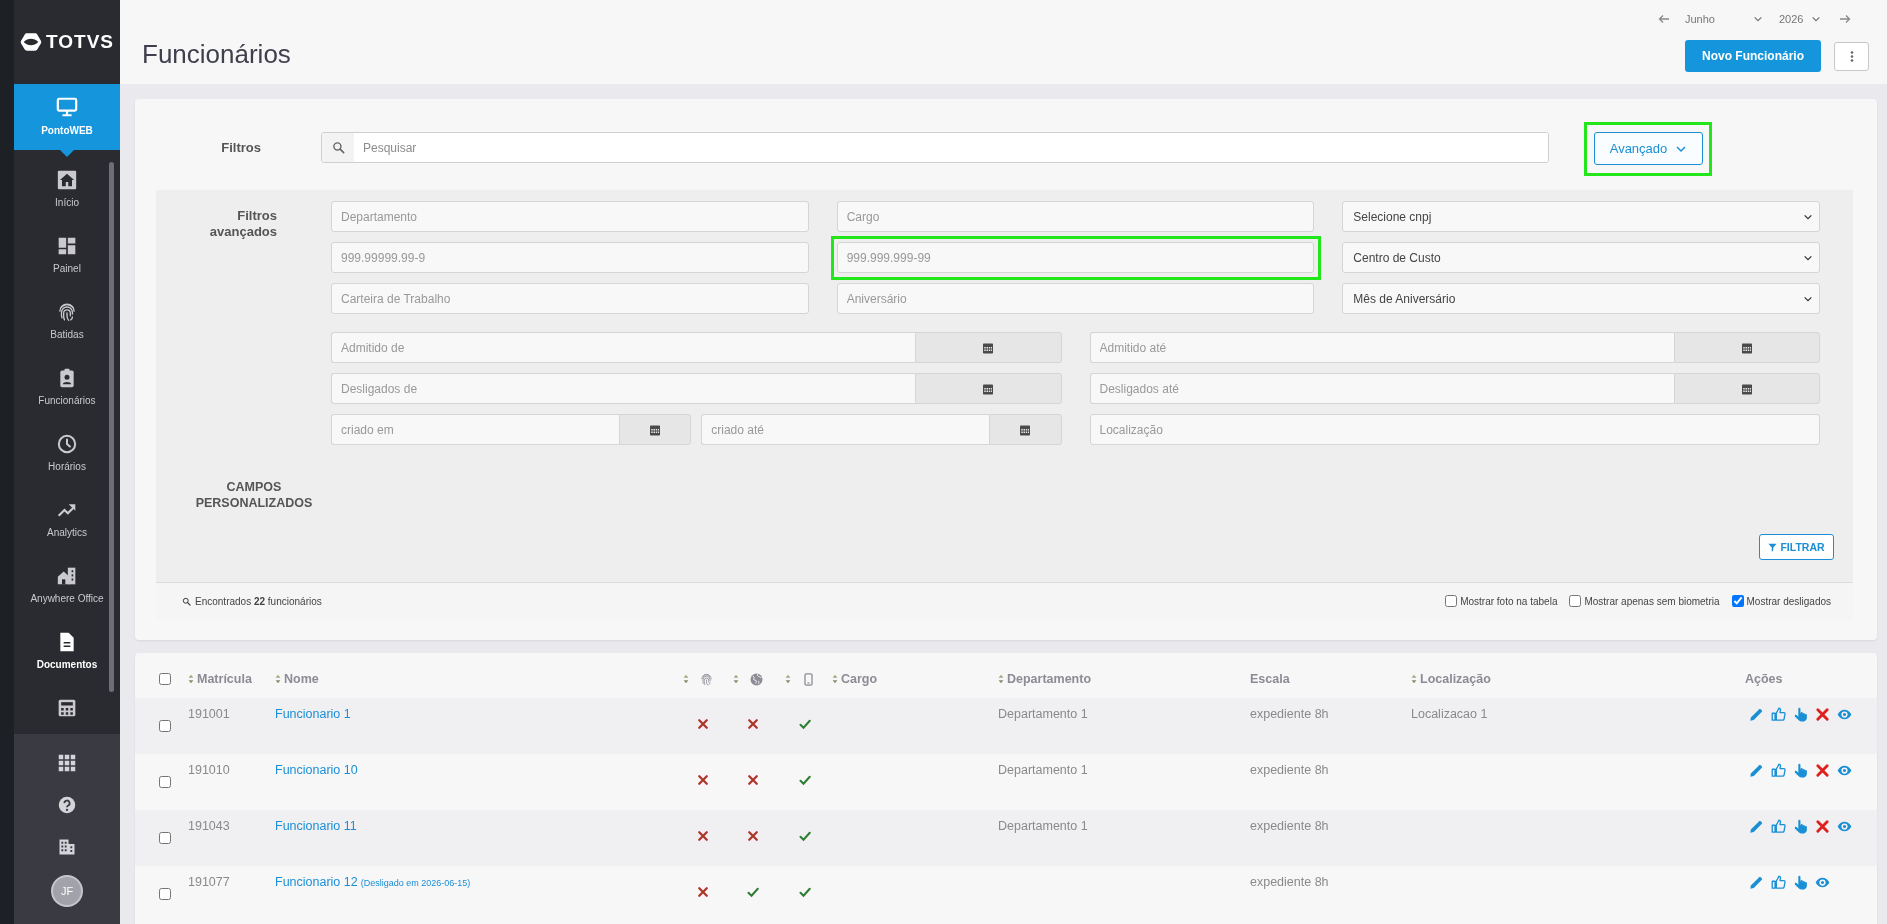  What do you see at coordinates (67, 315) in the screenshot?
I see `sidebar-item: Batidas` at bounding box center [67, 315].